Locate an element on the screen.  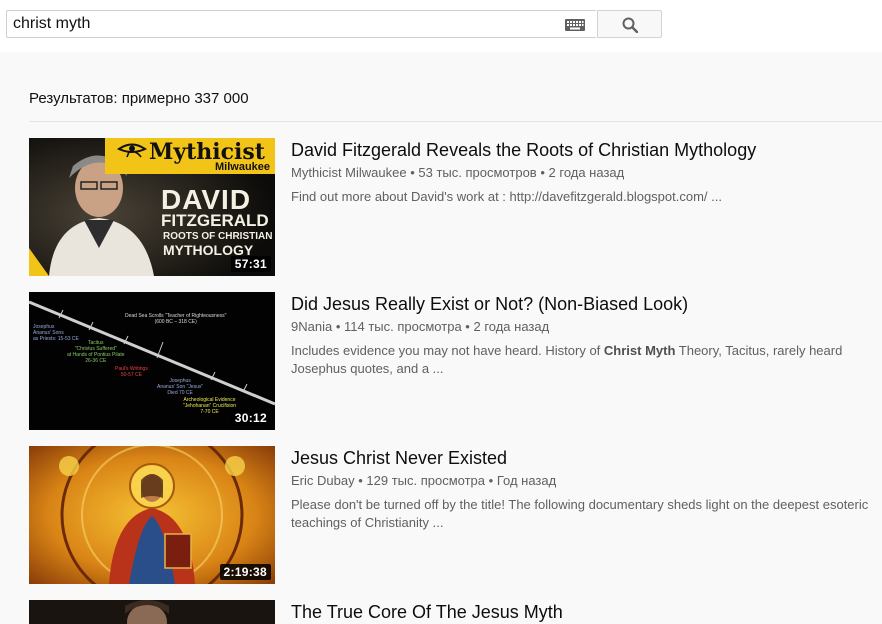
video-duration: 2:19:38 is located at coordinates (245, 572).